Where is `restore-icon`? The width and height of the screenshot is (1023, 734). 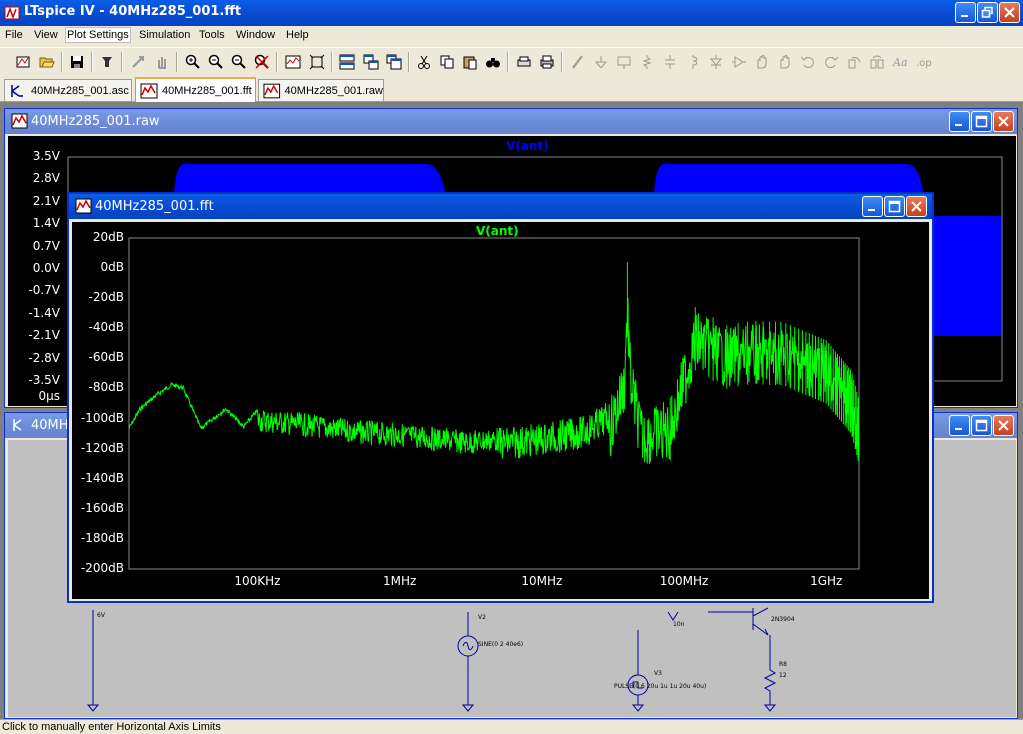
restore-icon is located at coordinates (987, 12).